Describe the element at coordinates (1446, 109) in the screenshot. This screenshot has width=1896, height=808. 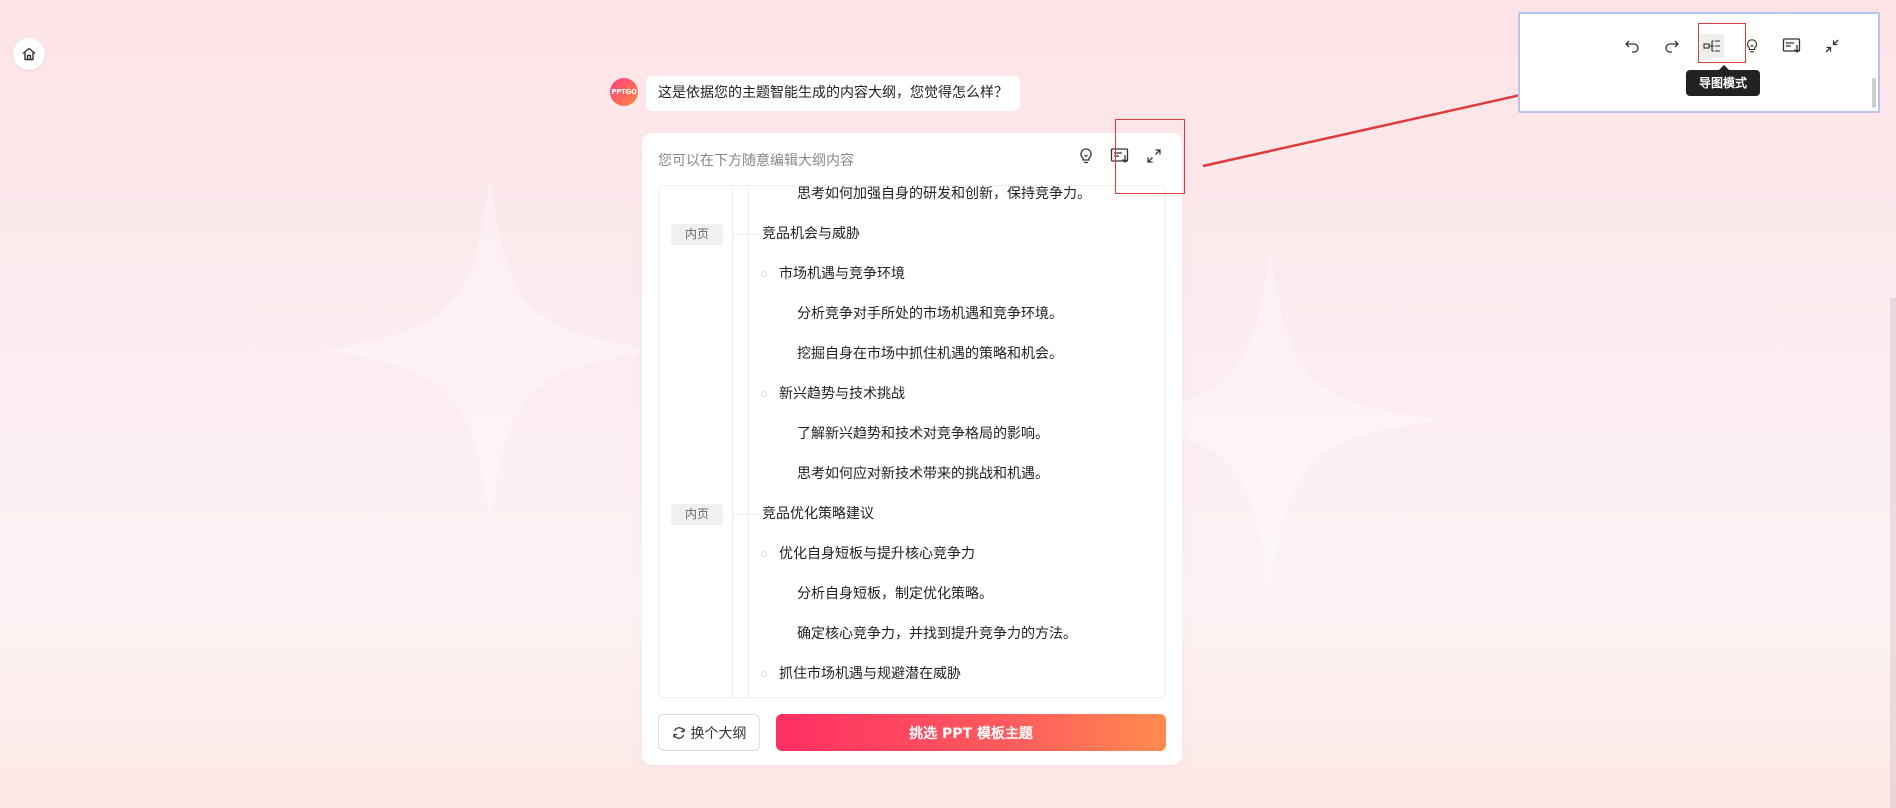
I see `annotation-arrow` at that location.